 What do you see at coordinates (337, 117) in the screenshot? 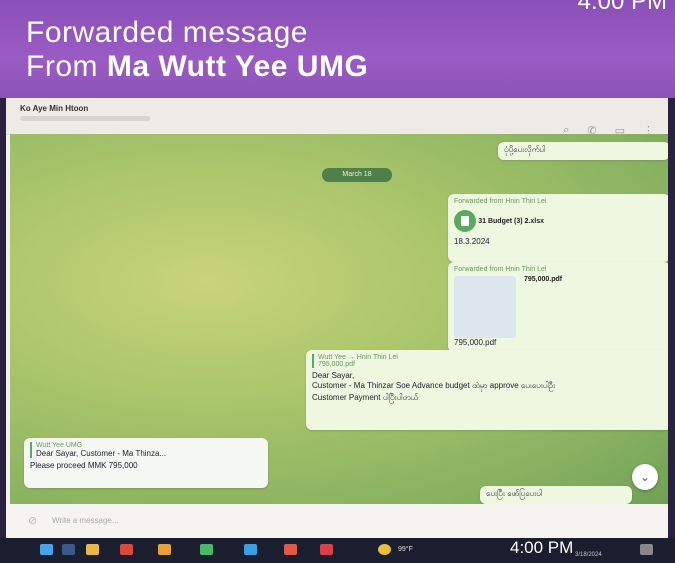
I see `chat-header: Ko Aye Min Htoon ⌕ ✆ ▭ ⋮` at bounding box center [337, 117].